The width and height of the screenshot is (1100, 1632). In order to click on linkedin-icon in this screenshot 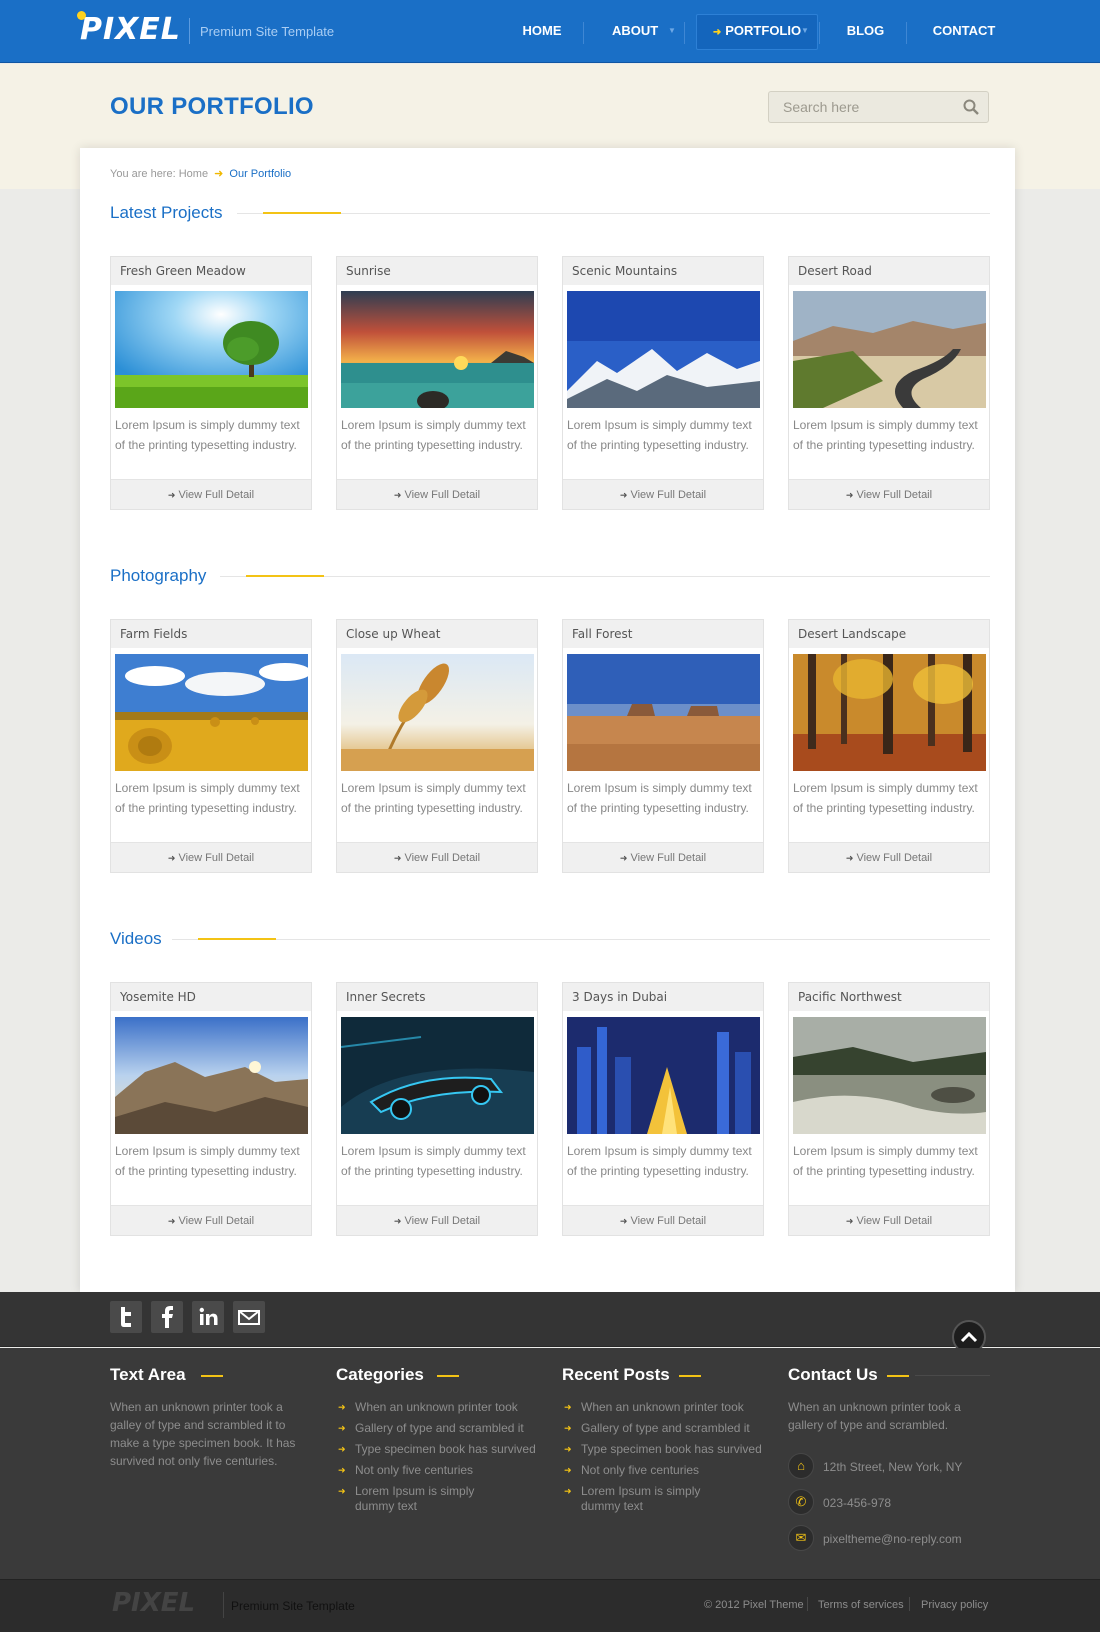, I will do `click(208, 1317)`.